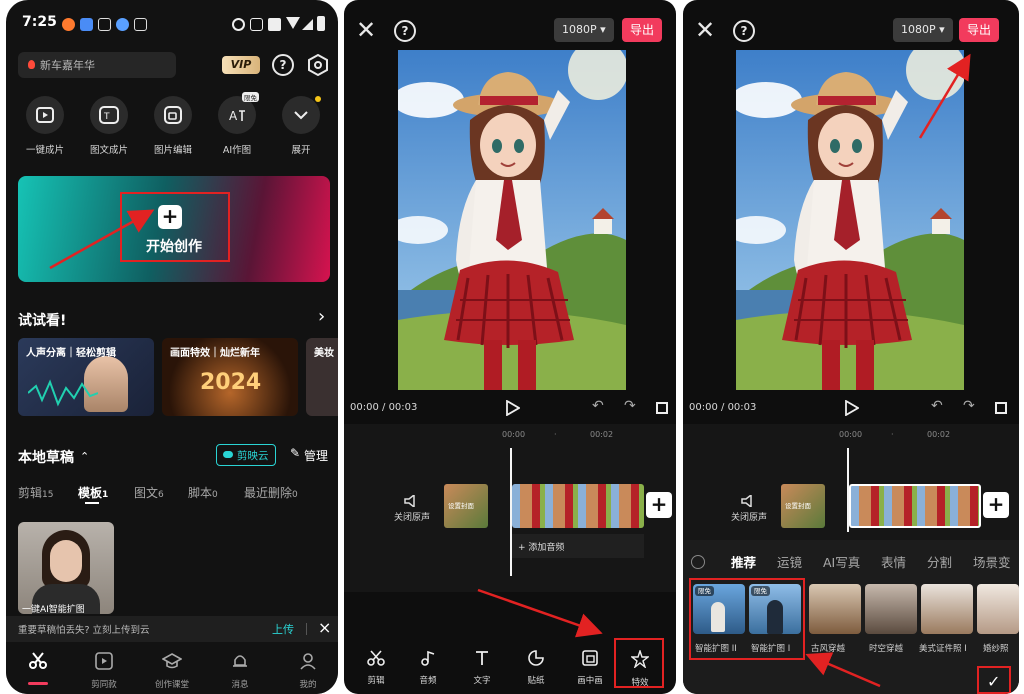  I want to click on cloud-button: 剪映云, so click(246, 455).